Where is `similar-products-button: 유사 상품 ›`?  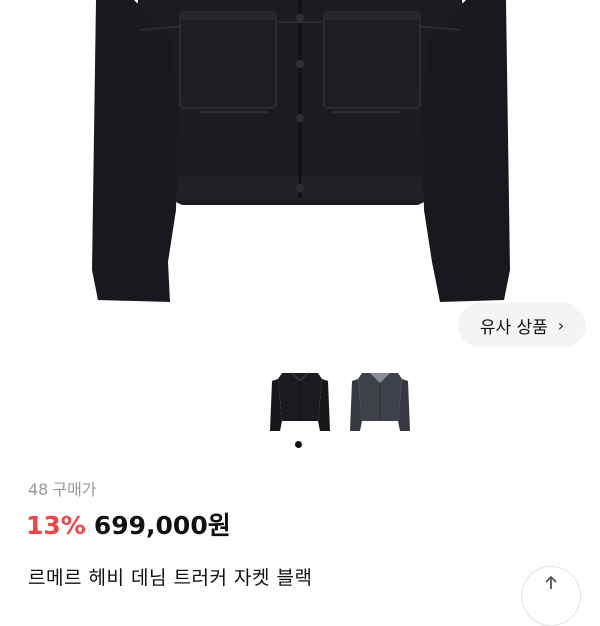 similar-products-button: 유사 상품 › is located at coordinates (522, 325).